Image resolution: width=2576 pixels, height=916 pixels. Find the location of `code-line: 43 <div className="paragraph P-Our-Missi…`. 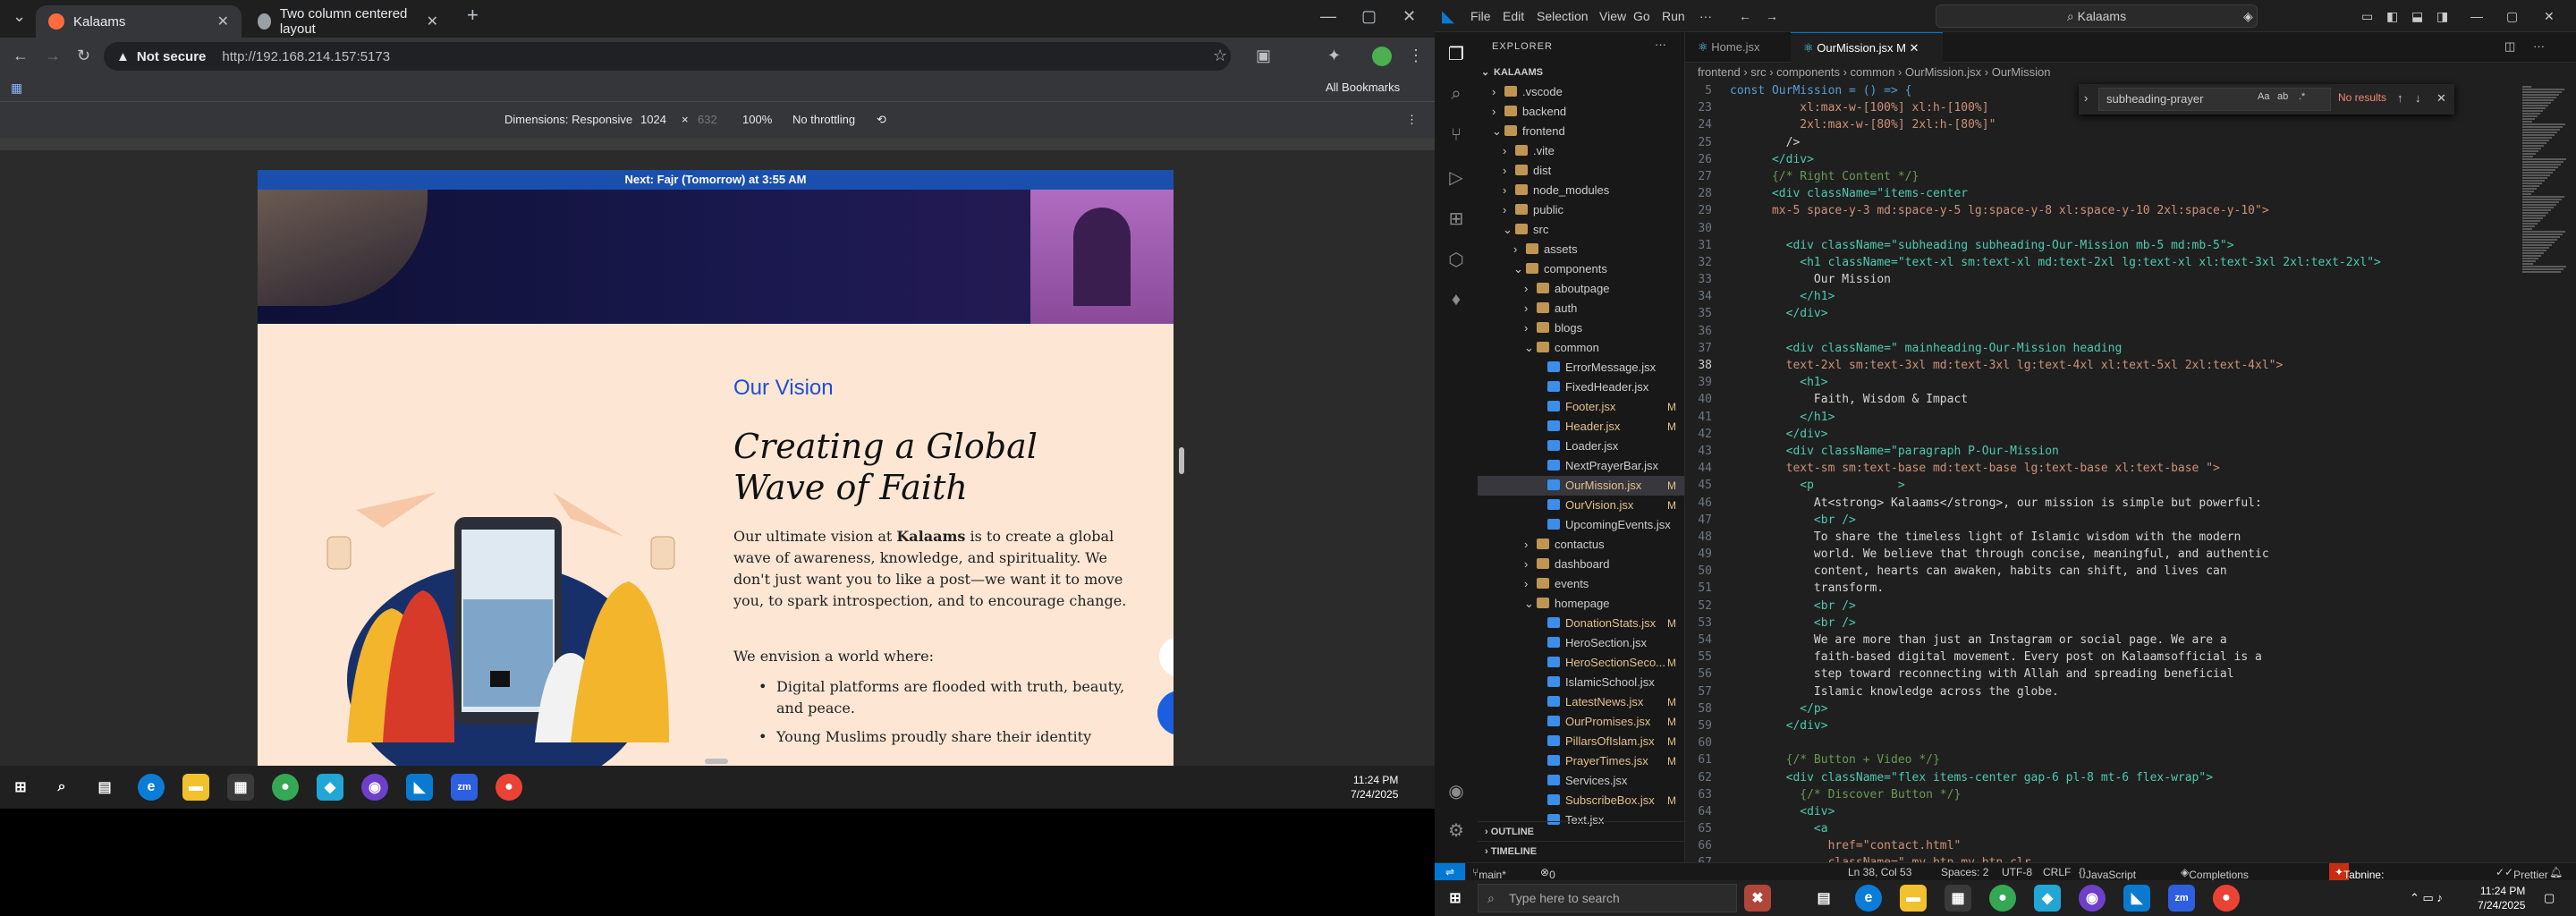

code-line: 43 <div className="paragraph P-Our-Missi… is located at coordinates (2101, 451).